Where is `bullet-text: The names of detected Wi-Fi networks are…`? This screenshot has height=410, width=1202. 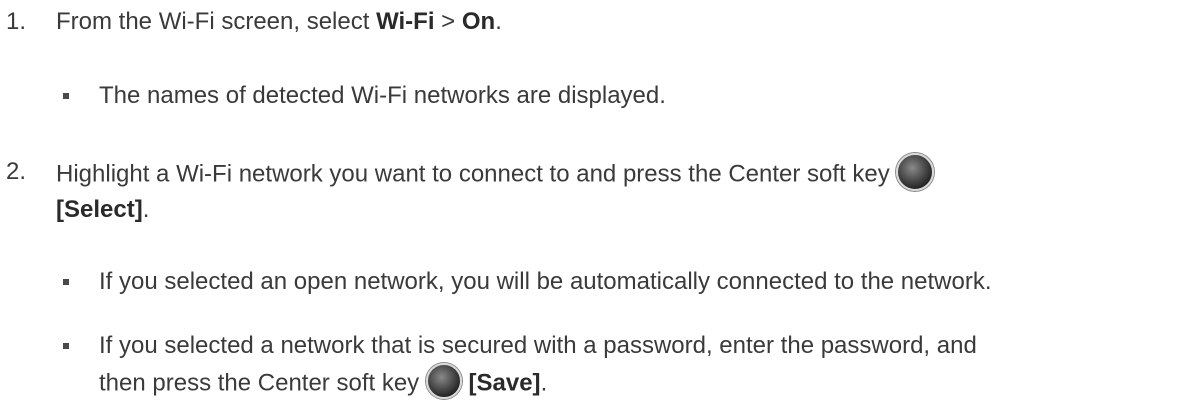 bullet-text: The names of detected Wi-Fi networks are… is located at coordinates (382, 95).